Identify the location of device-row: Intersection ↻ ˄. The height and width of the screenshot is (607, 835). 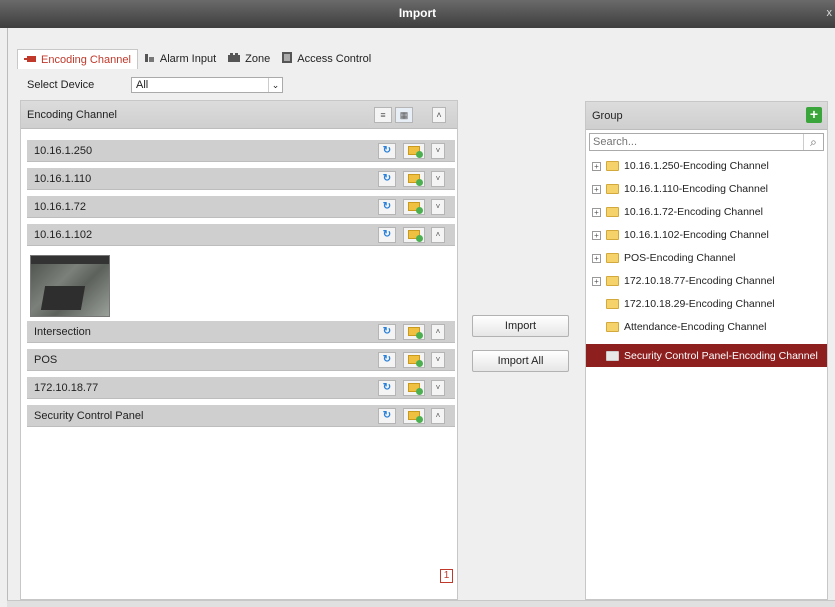
(241, 332).